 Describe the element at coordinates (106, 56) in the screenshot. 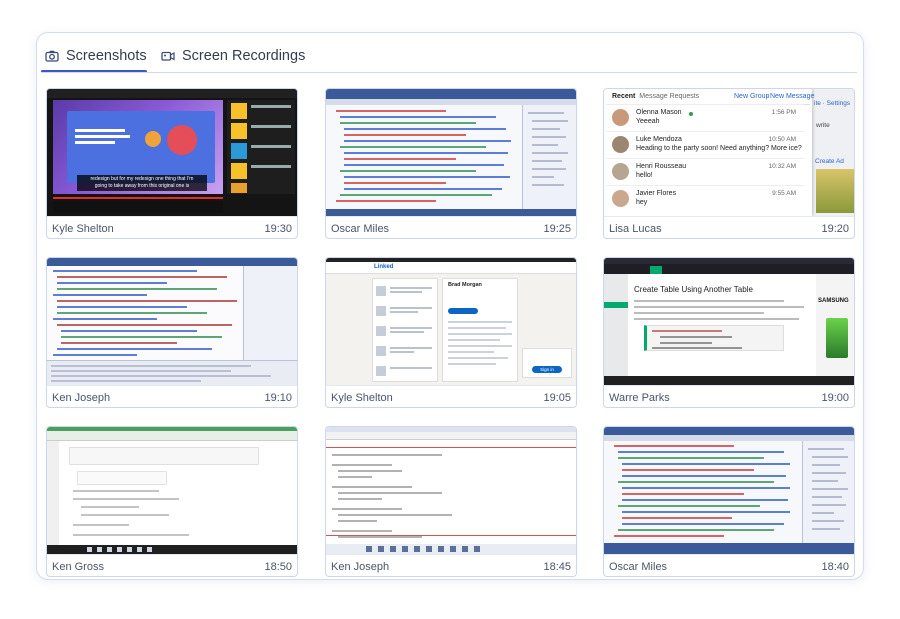

I see `tab-screenshots-label: Screenshots` at that location.